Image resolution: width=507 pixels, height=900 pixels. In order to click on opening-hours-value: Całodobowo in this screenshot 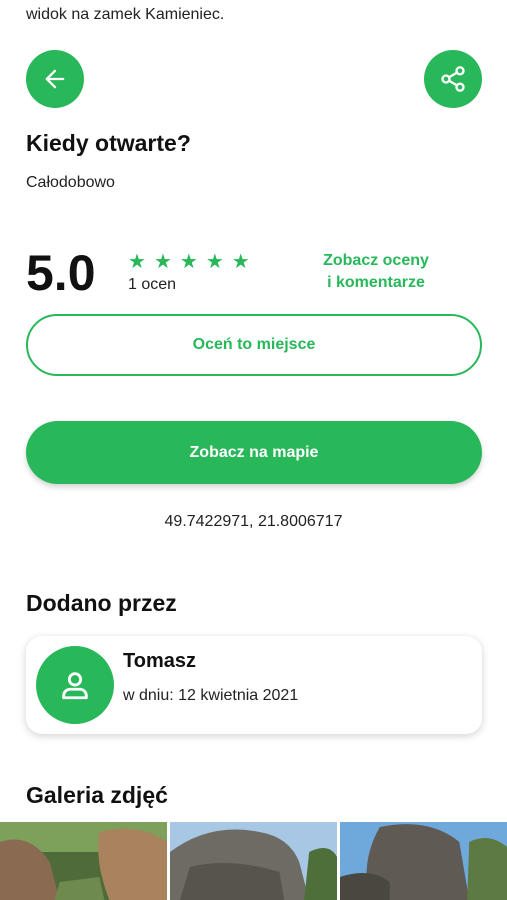, I will do `click(70, 182)`.